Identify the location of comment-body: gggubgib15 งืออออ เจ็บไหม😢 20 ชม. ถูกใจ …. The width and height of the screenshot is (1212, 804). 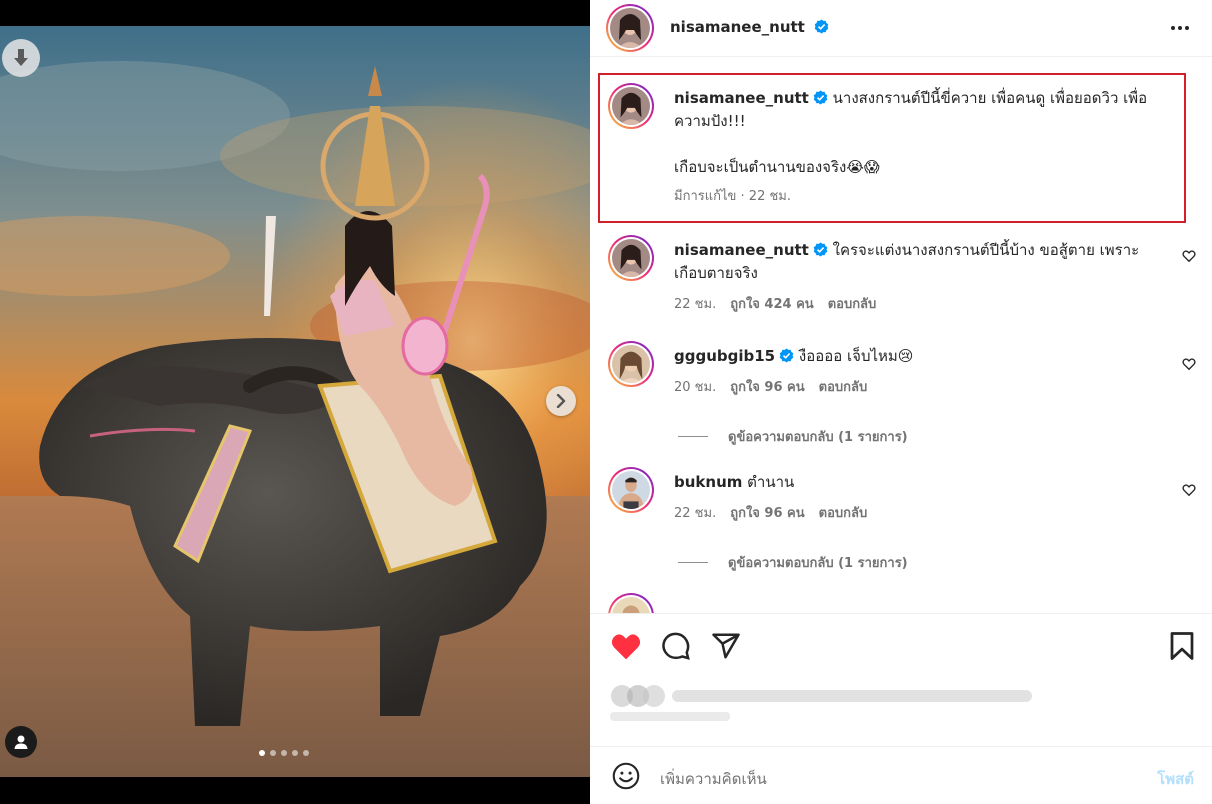
(924, 372).